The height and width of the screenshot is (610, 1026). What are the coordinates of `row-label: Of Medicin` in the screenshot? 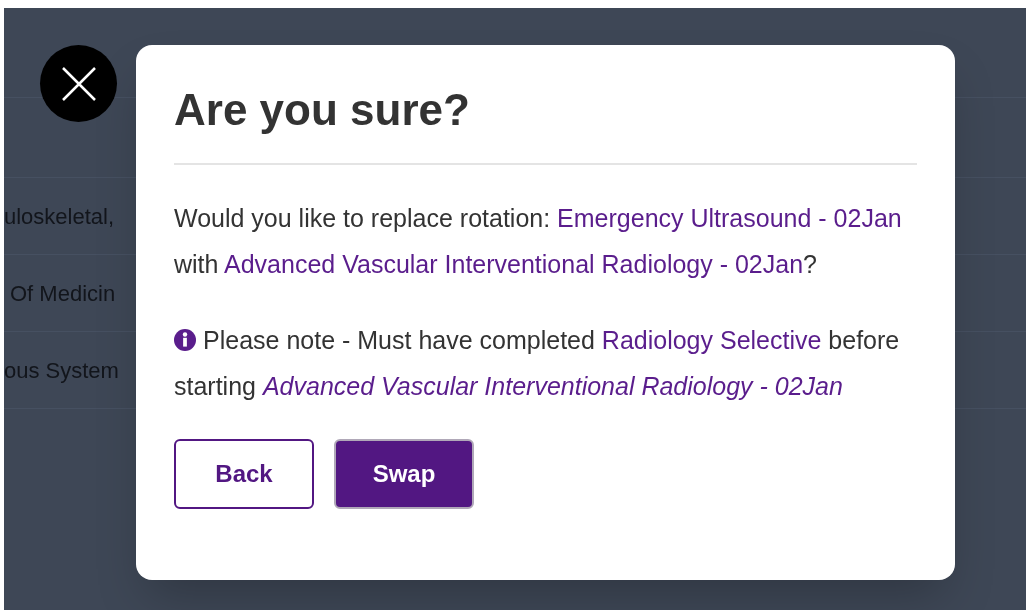 It's located at (62, 293).